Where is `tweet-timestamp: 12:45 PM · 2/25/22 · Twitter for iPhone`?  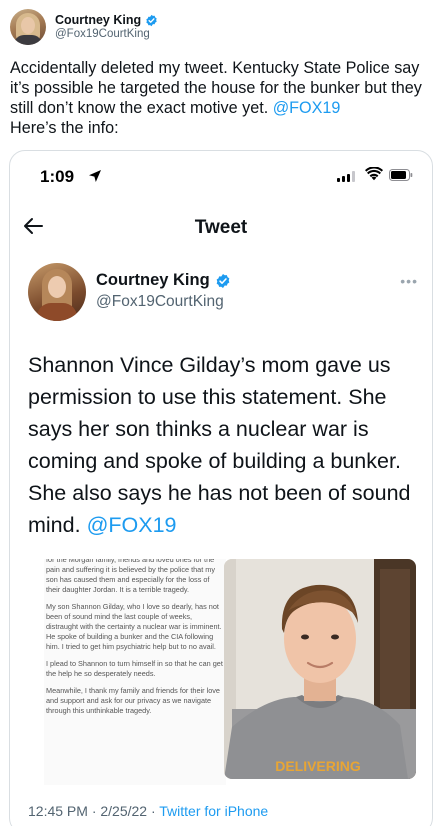 tweet-timestamp: 12:45 PM · 2/25/22 · Twitter for iPhone is located at coordinates (148, 811).